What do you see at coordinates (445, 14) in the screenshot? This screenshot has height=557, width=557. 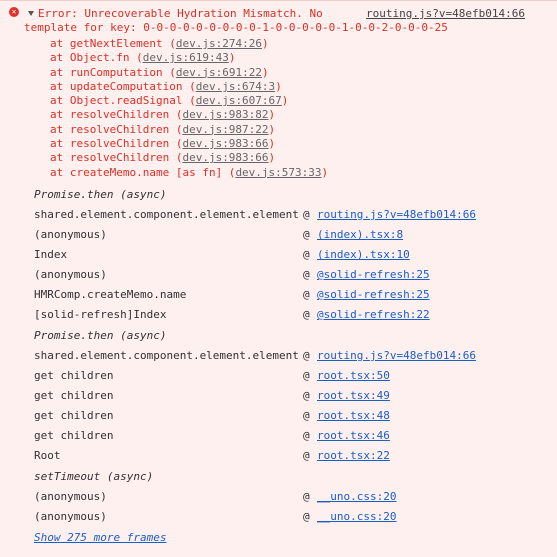 I see `source-link: routing.js?v=48efb014:66` at bounding box center [445, 14].